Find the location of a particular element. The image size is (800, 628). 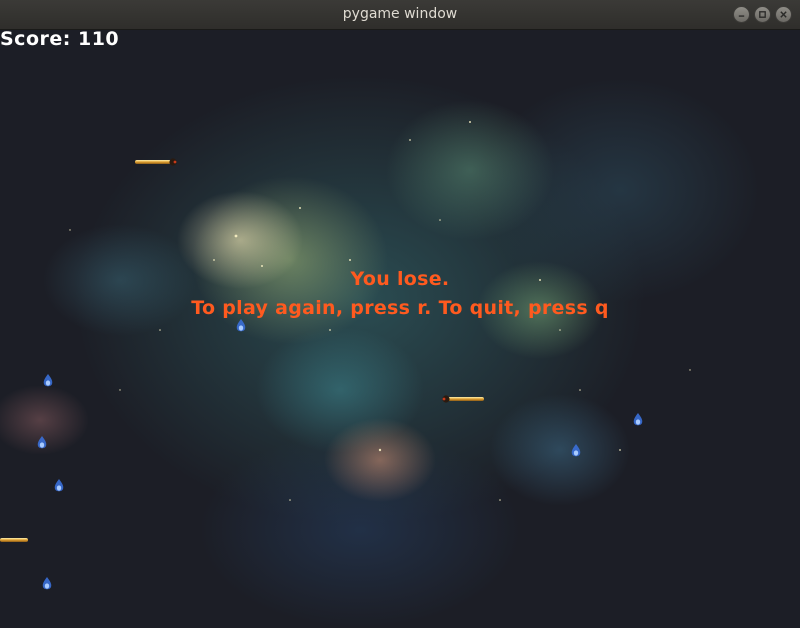

close-icon is located at coordinates (783, 14).